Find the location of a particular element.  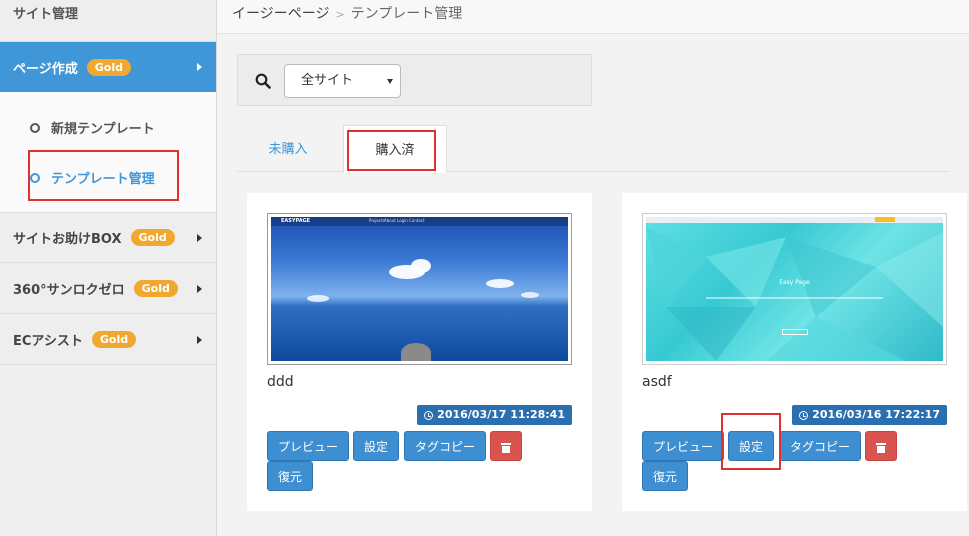

date-text: 2016/03/16 17:22:17 is located at coordinates (876, 414).